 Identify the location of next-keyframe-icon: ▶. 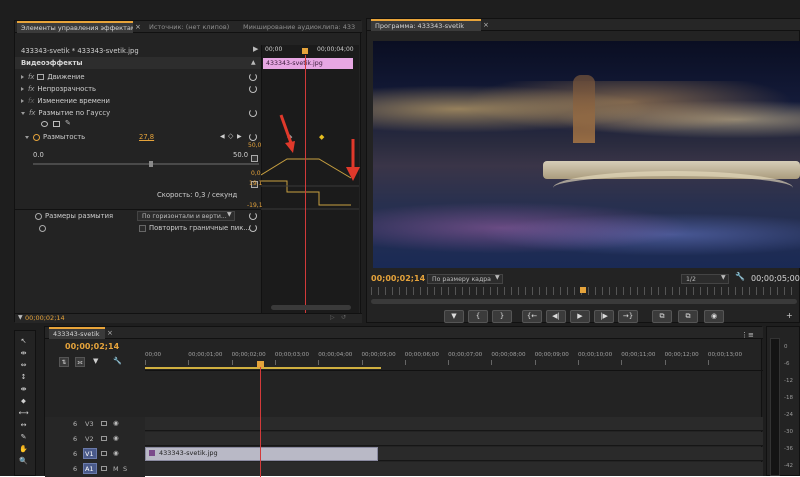
(239, 136).